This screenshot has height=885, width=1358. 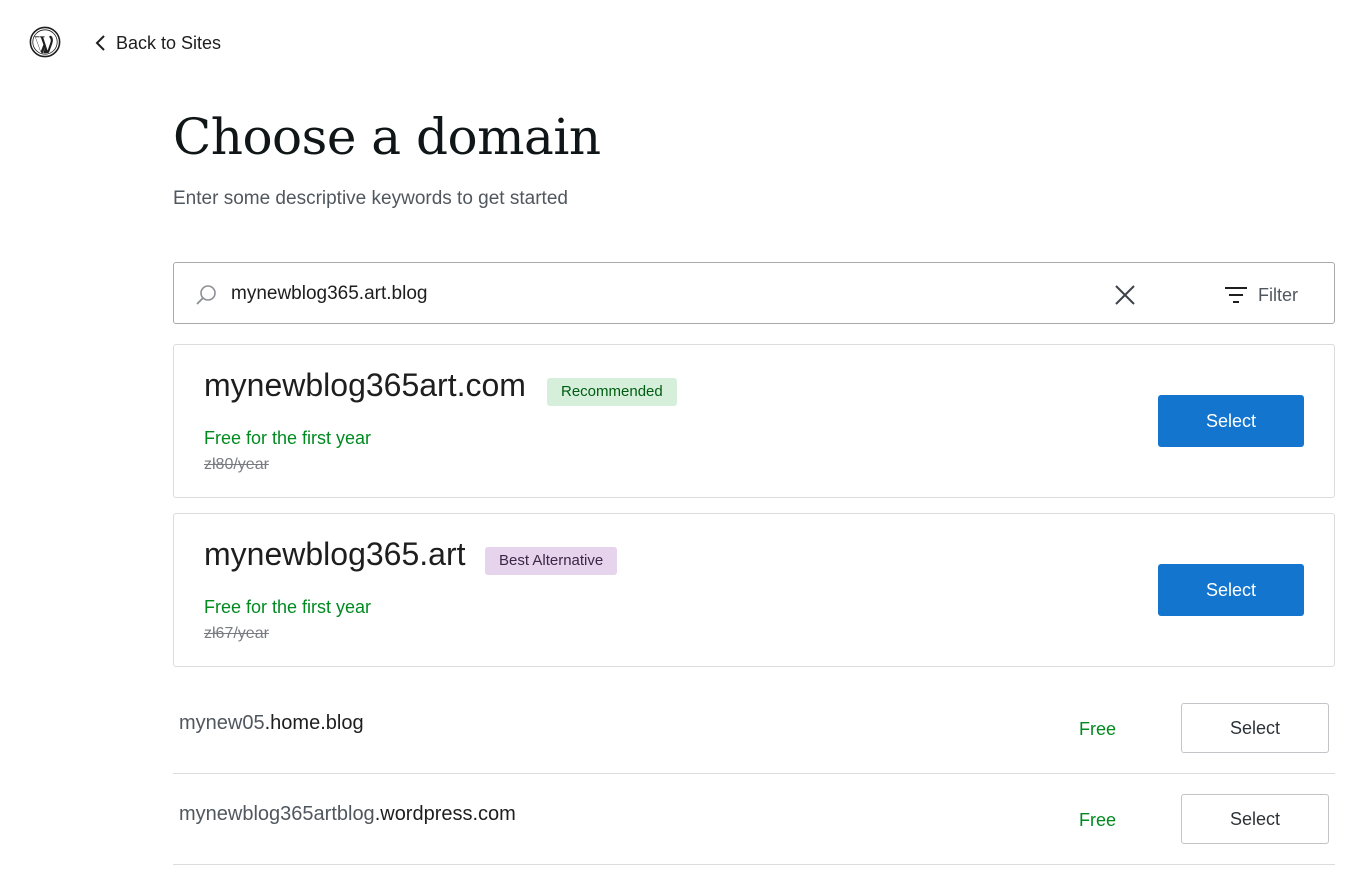 I want to click on top-bar: Back to Sites, so click(x=679, y=42).